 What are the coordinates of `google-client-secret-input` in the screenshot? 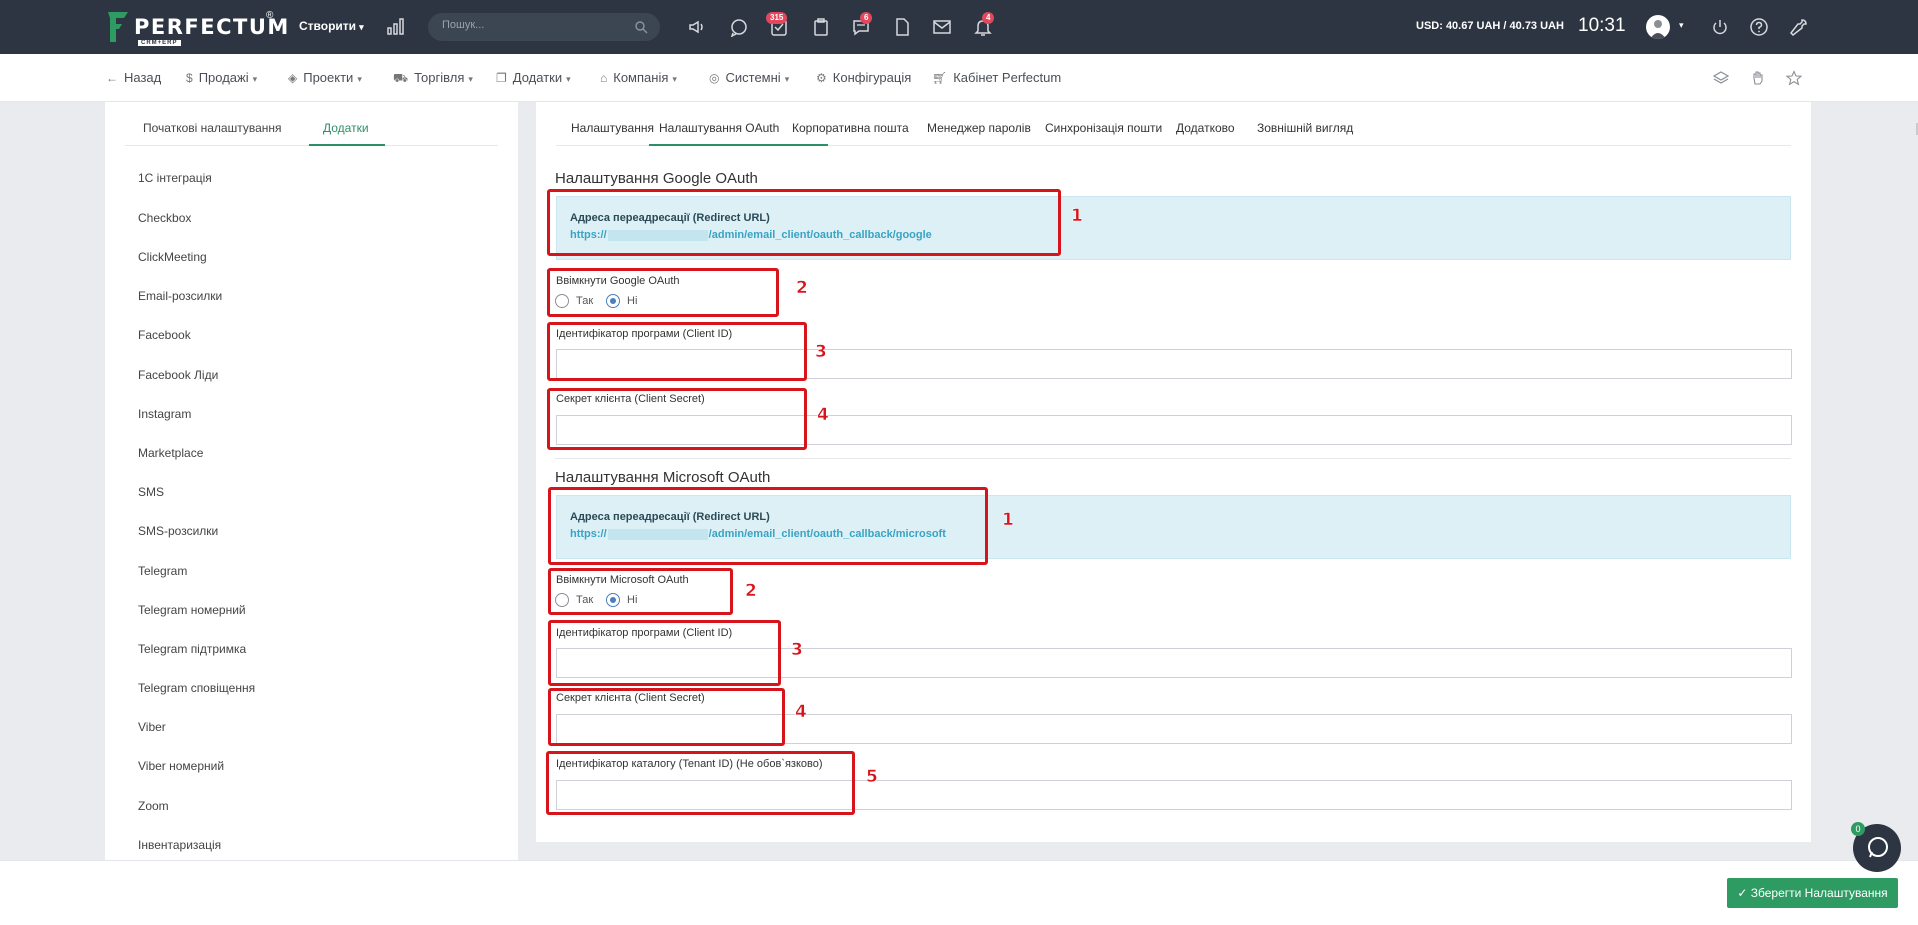 It's located at (1174, 430).